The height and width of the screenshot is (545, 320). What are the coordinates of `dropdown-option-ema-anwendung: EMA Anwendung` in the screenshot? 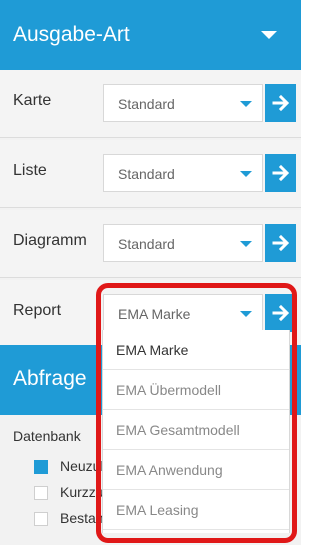 It's located at (196, 470).